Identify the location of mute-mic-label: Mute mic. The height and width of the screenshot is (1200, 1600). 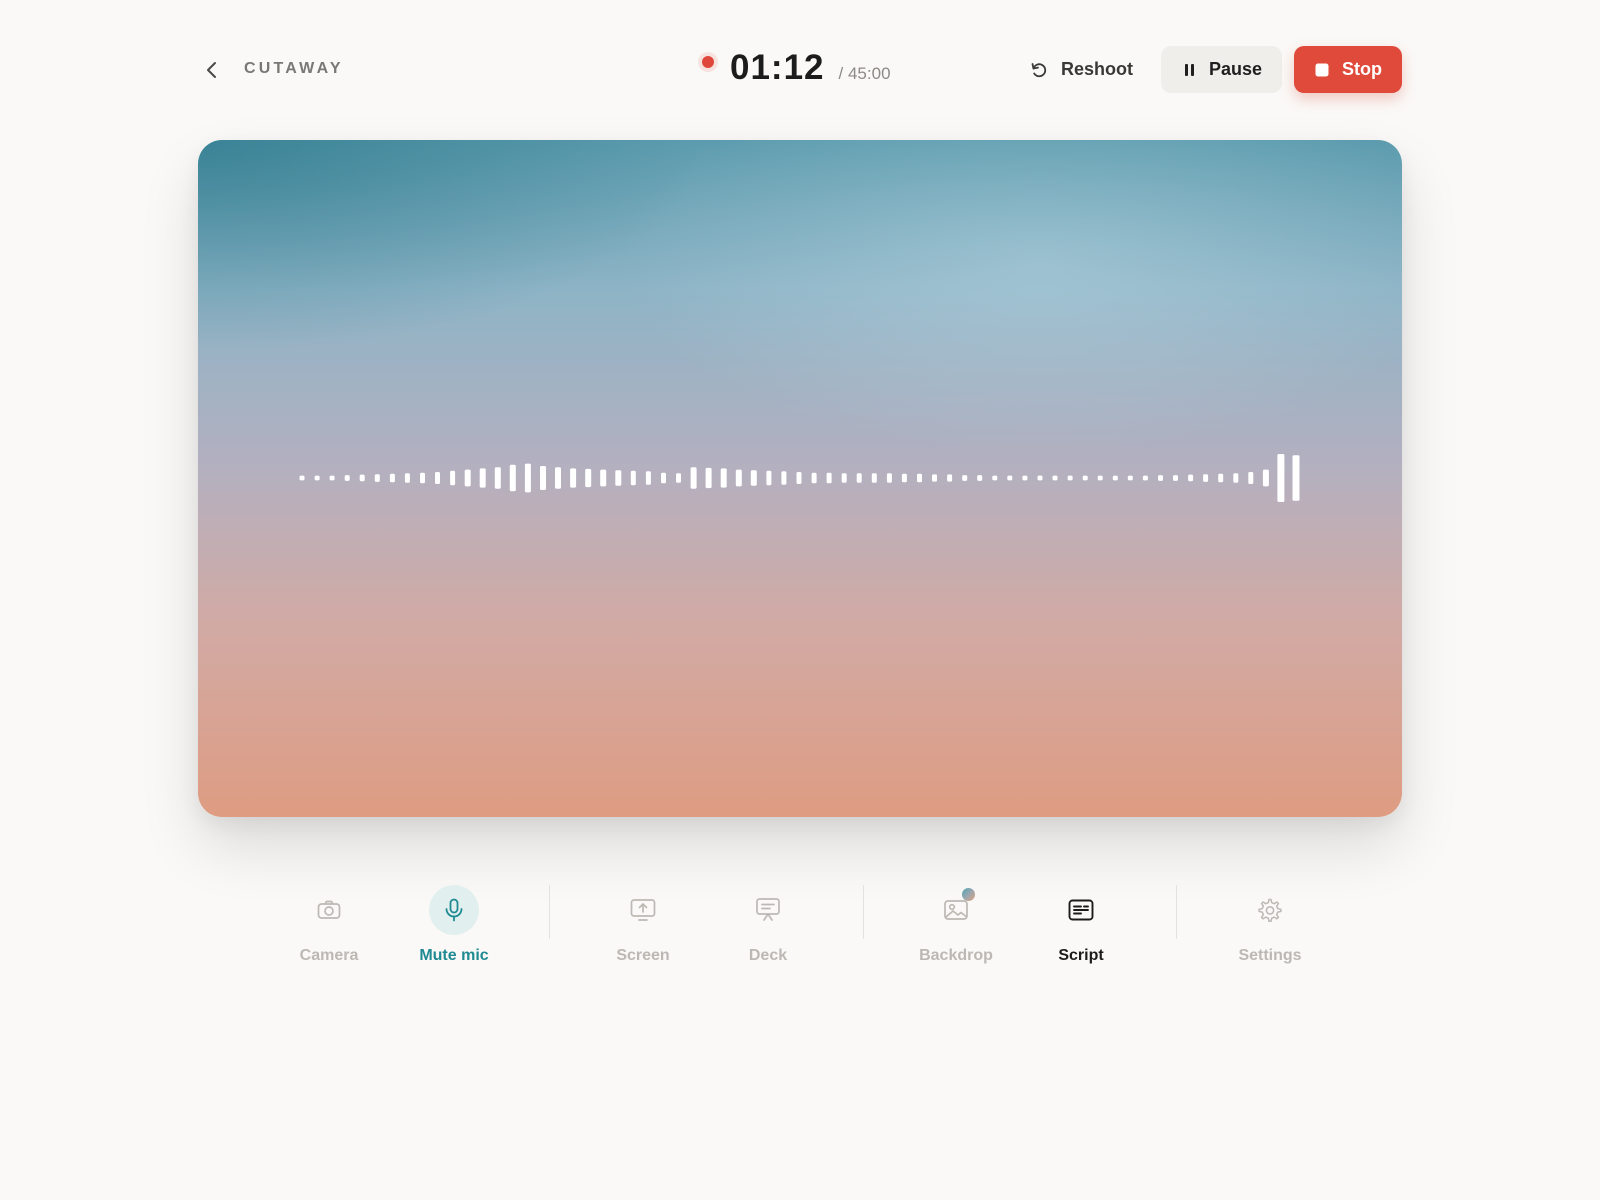
(454, 955).